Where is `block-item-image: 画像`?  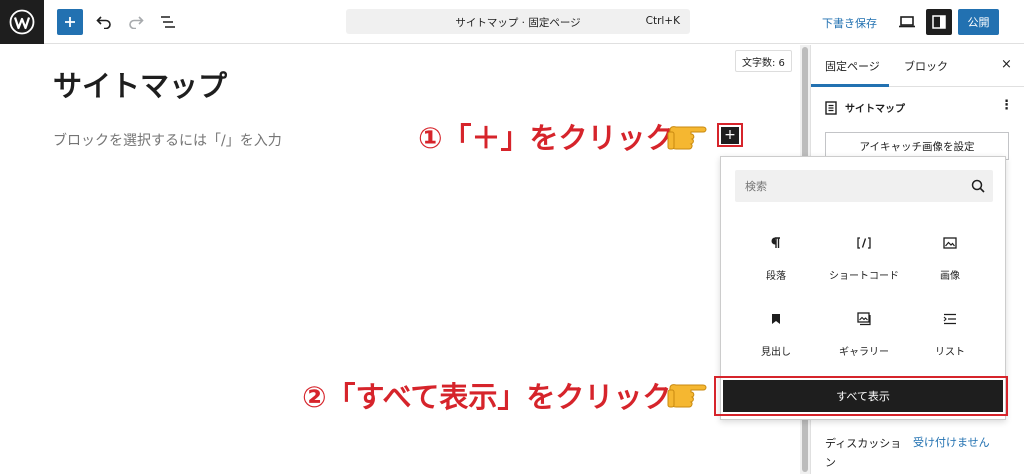 block-item-image: 画像 is located at coordinates (950, 257).